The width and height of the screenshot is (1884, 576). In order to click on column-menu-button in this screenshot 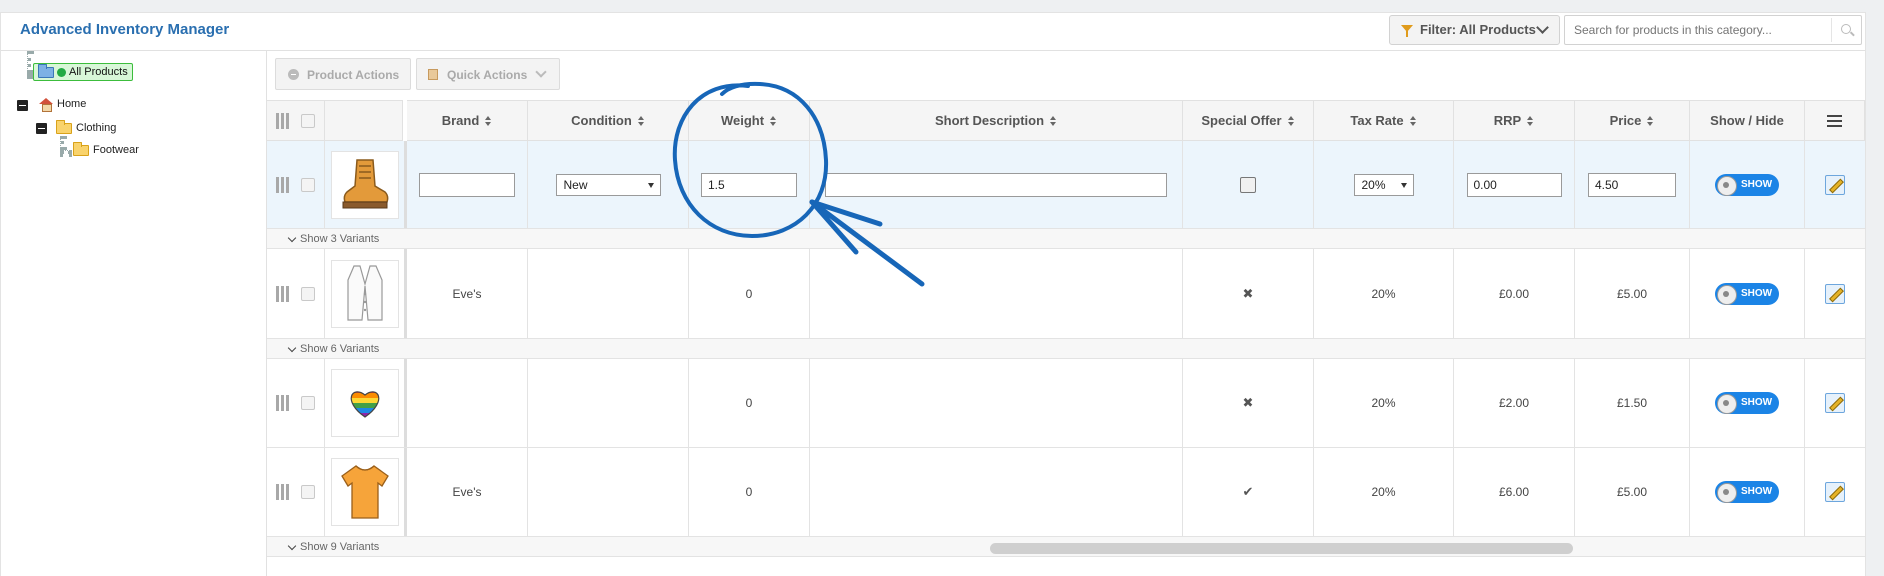, I will do `click(1835, 120)`.